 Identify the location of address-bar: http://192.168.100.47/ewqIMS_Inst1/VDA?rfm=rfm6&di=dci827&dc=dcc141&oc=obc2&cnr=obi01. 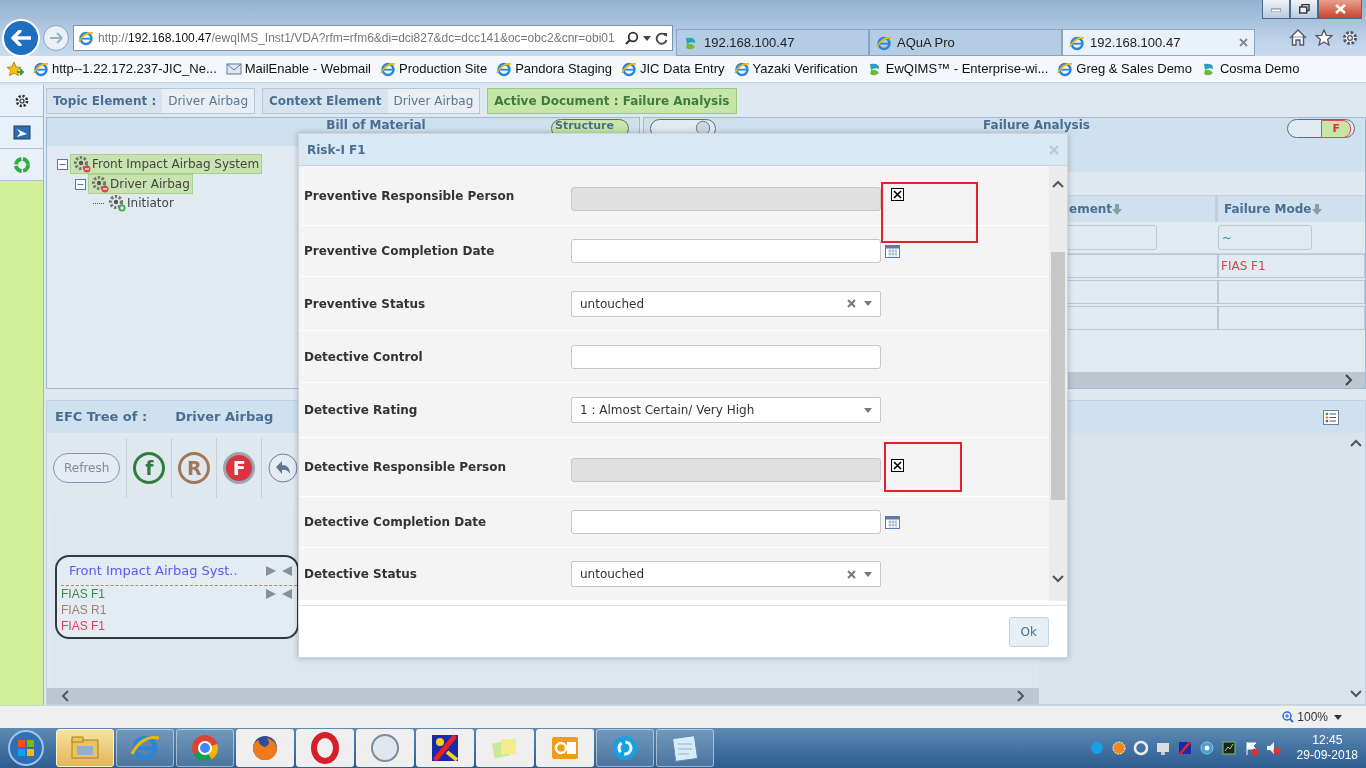
(373, 38).